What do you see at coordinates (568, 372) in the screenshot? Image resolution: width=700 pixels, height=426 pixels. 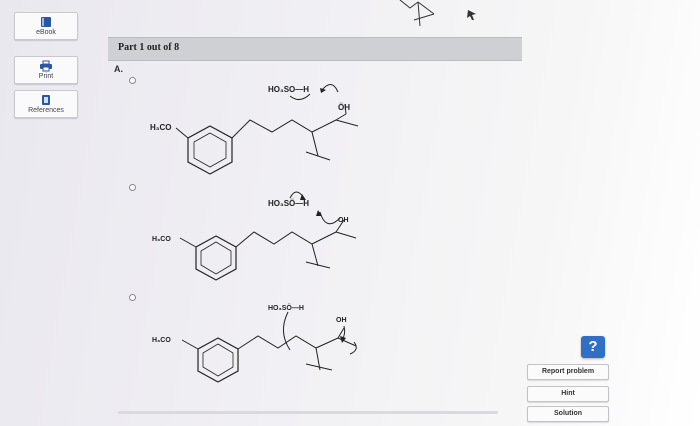 I see `report-problem-button: Report problem` at bounding box center [568, 372].